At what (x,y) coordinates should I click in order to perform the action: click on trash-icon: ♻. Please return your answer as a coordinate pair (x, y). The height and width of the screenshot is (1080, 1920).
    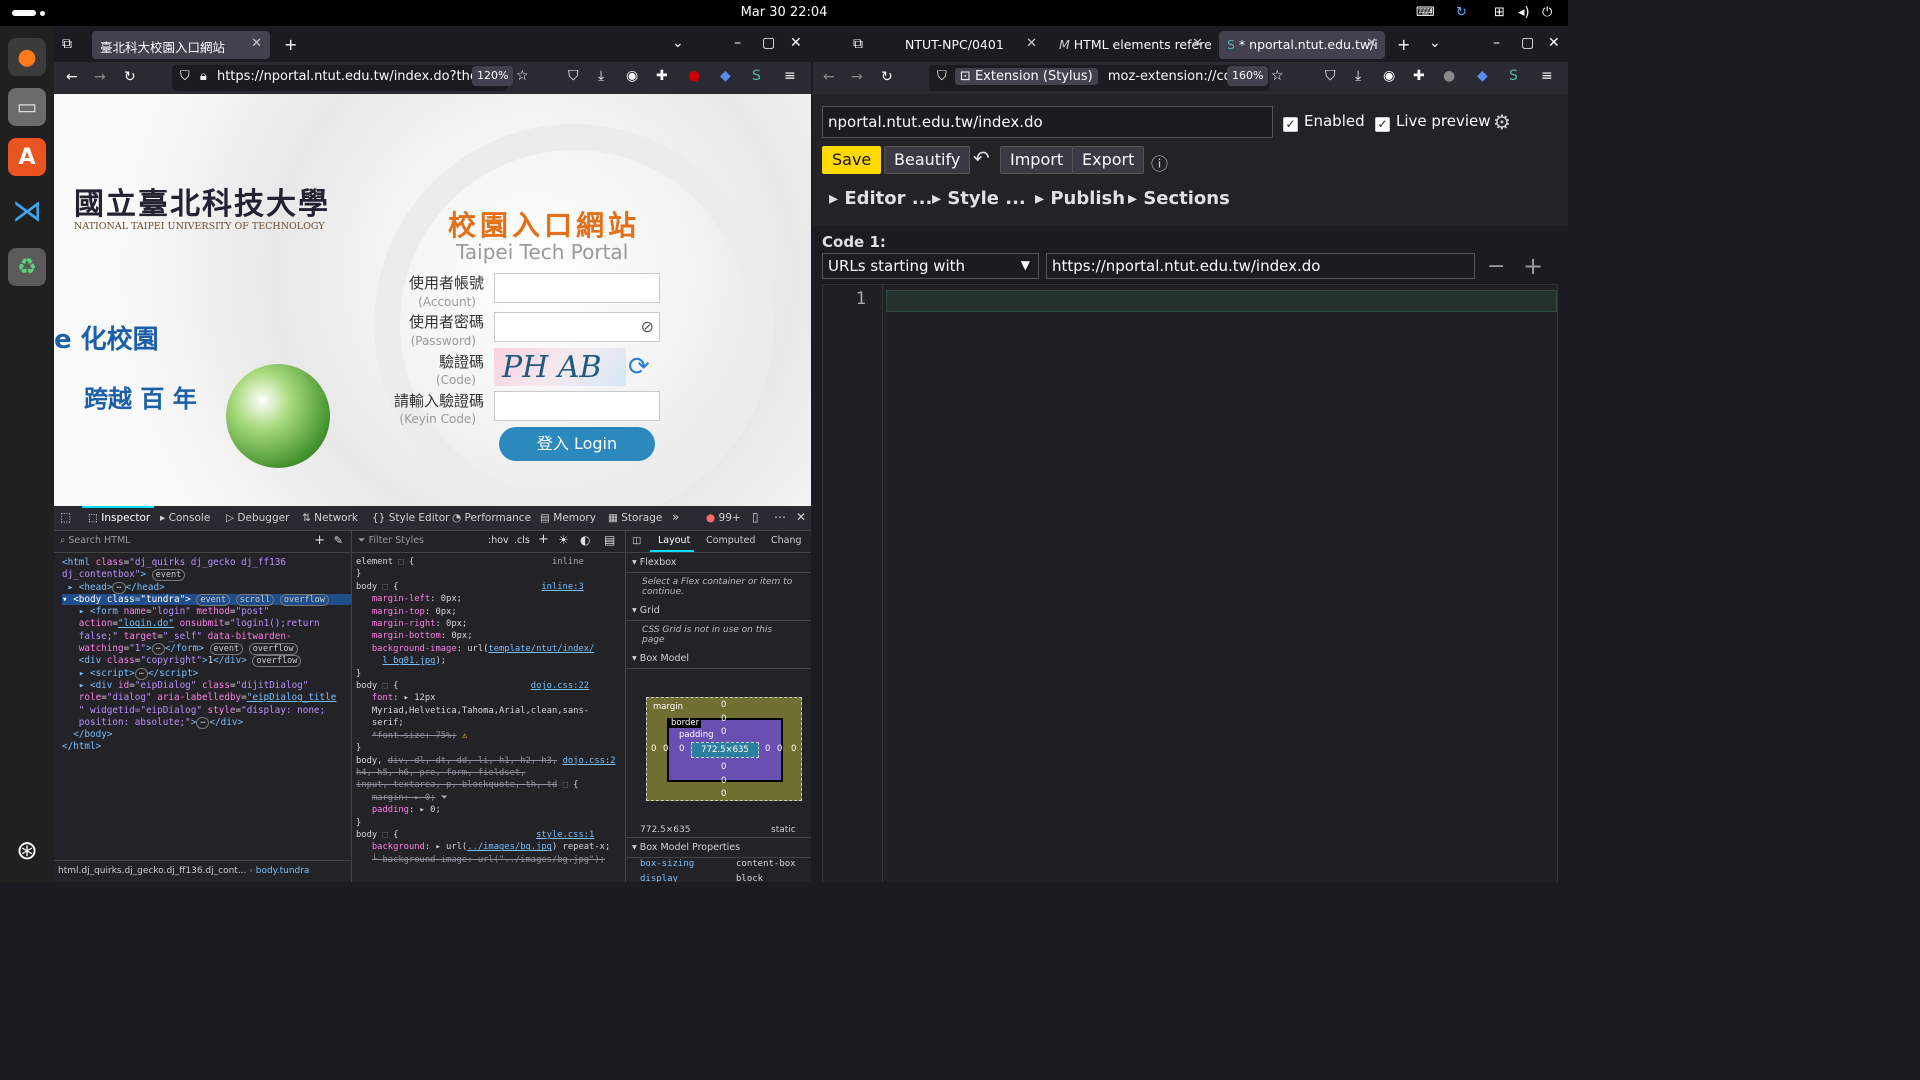
    Looking at the image, I should click on (27, 267).